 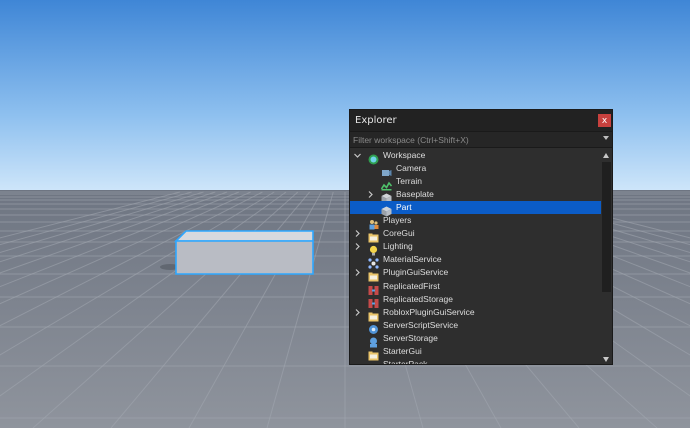 What do you see at coordinates (404, 155) in the screenshot?
I see `tree-item-label: Workspace` at bounding box center [404, 155].